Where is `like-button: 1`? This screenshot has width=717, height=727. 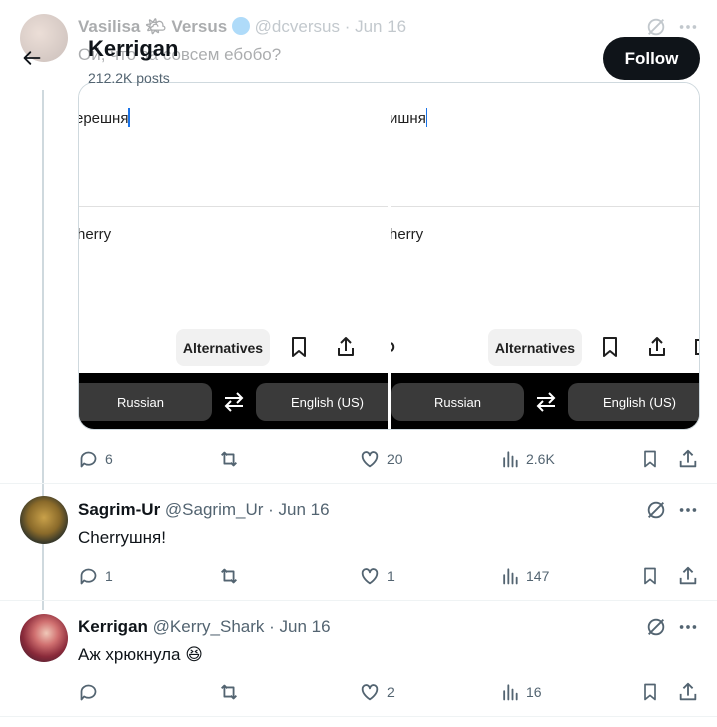 like-button: 1 is located at coordinates (377, 576).